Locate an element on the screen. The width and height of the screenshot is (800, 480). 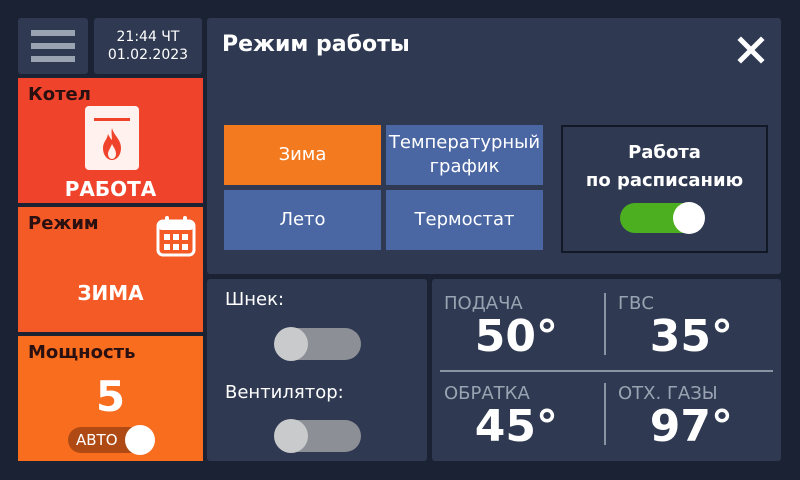
fan-label: Вентилятор: is located at coordinates (284, 392).